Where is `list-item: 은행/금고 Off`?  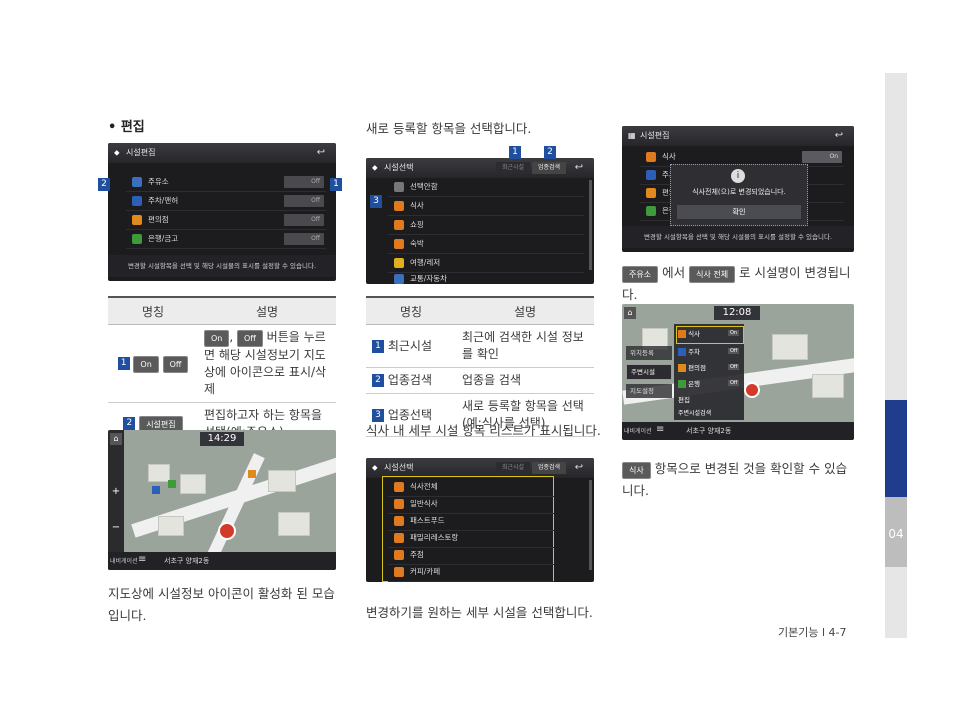
list-item: 은행/금고 Off is located at coordinates (226, 239).